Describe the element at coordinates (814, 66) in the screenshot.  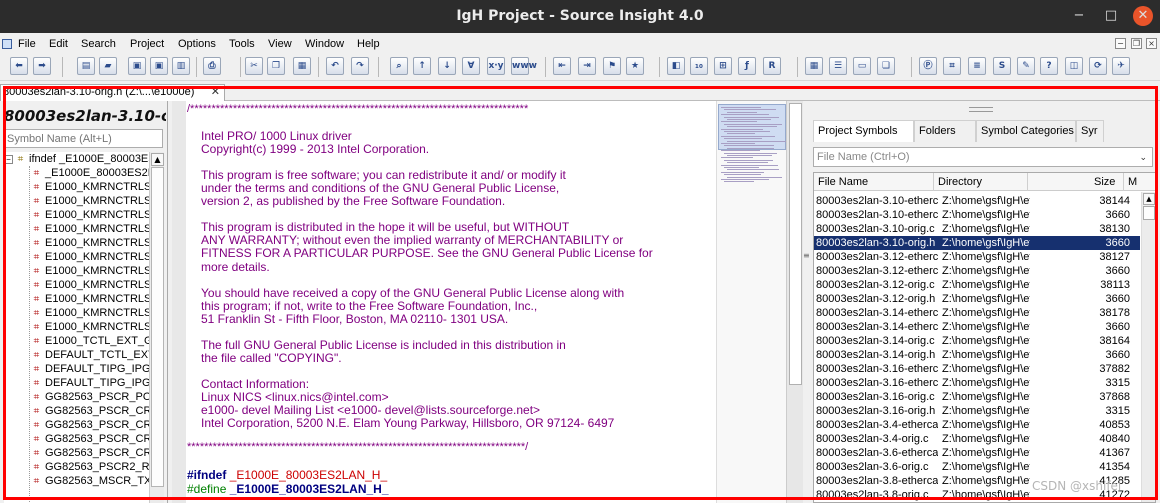
I see `layout1-button: ▦` at that location.